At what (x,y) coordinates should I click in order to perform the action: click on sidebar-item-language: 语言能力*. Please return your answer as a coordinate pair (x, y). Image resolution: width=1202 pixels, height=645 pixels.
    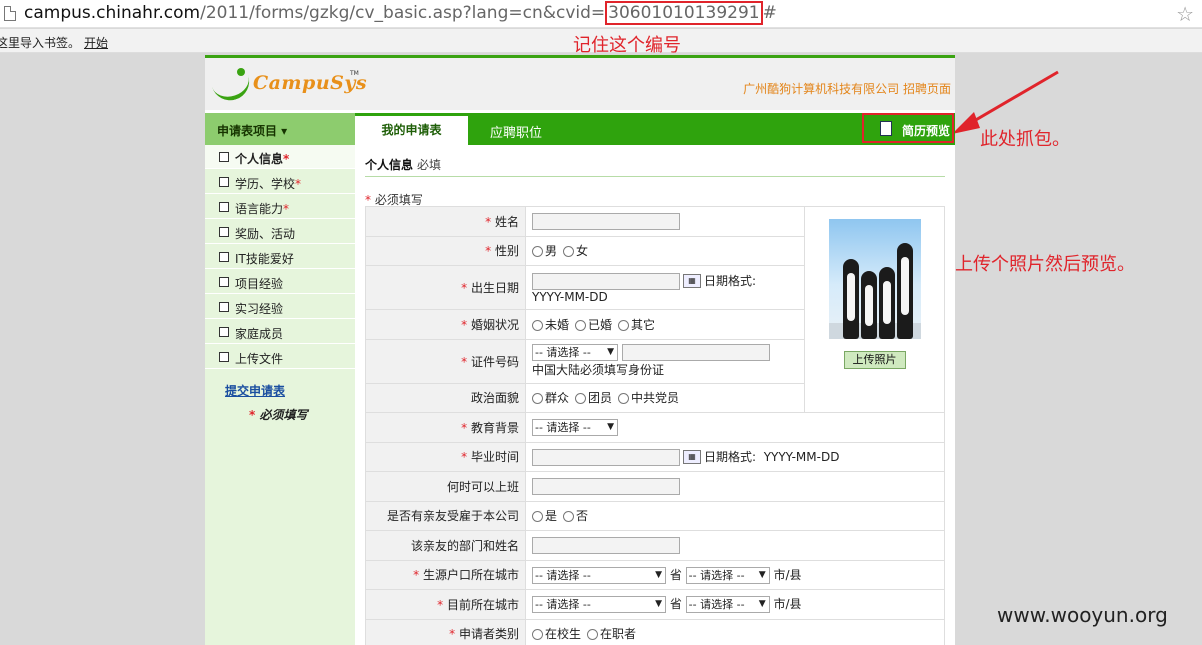
    Looking at the image, I should click on (280, 207).